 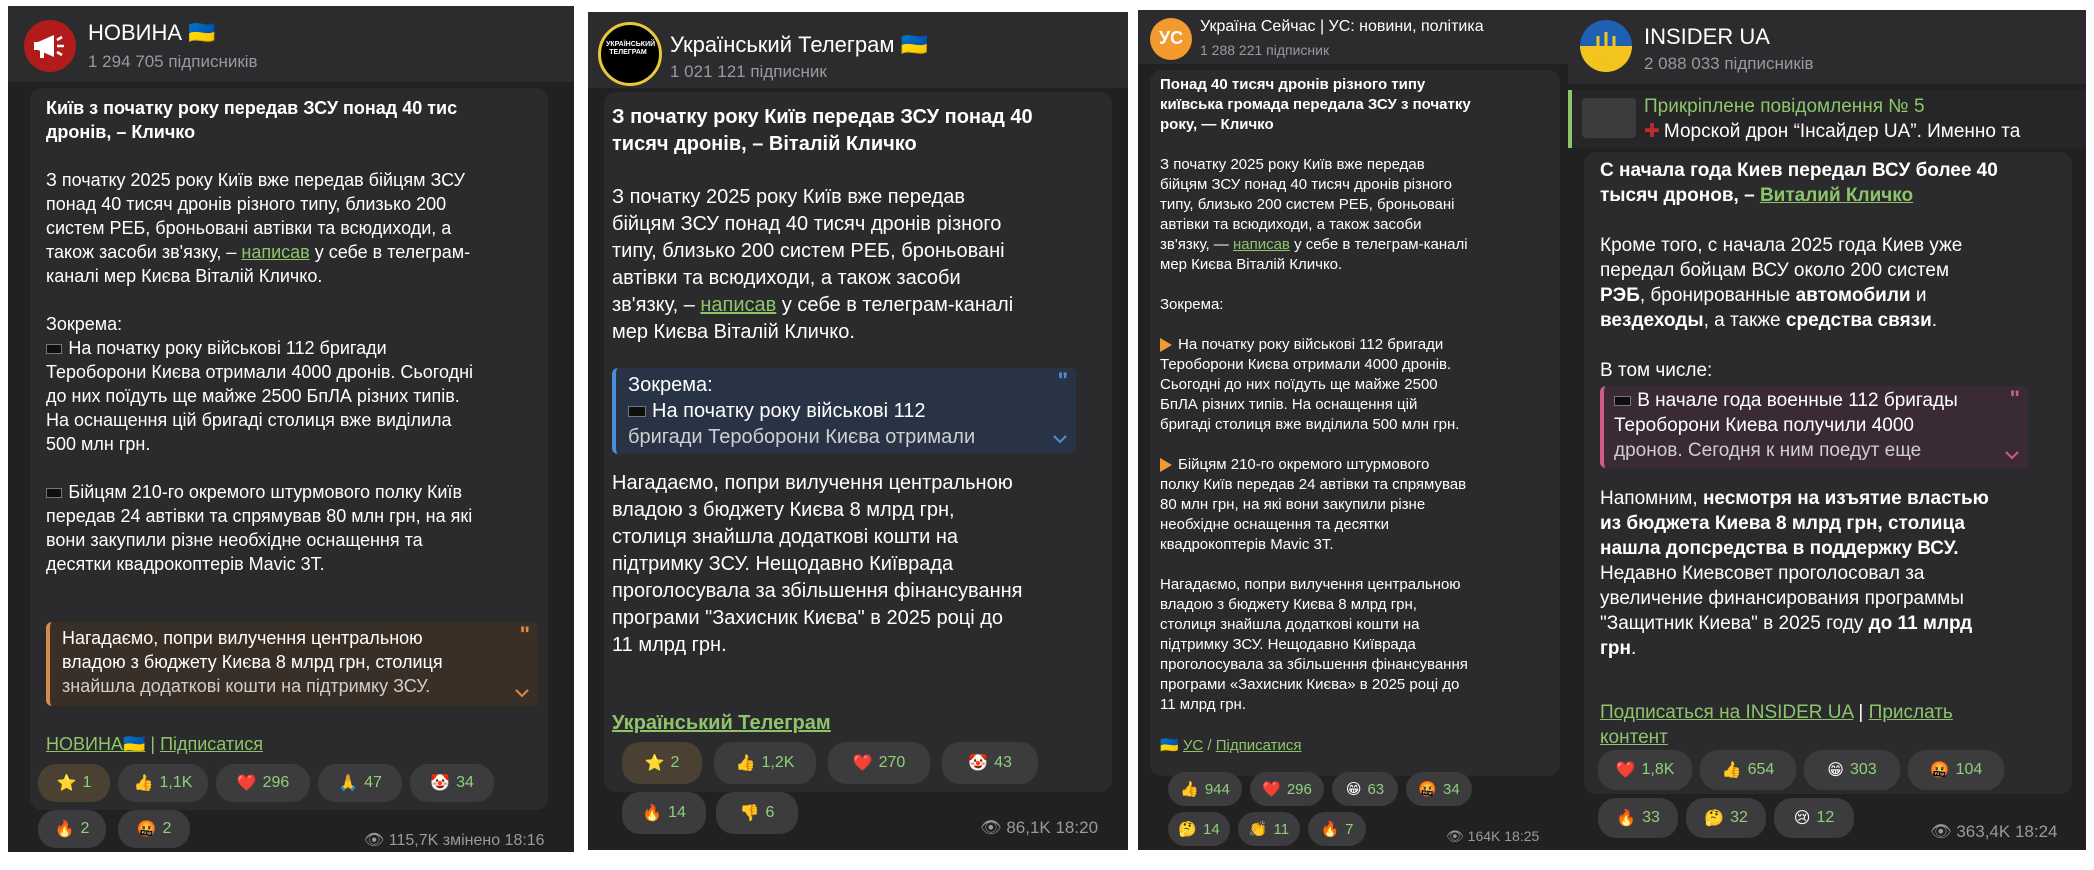 I want to click on message-footer: Подписаться на INSIDER UA | Прислать, so click(x=1776, y=712).